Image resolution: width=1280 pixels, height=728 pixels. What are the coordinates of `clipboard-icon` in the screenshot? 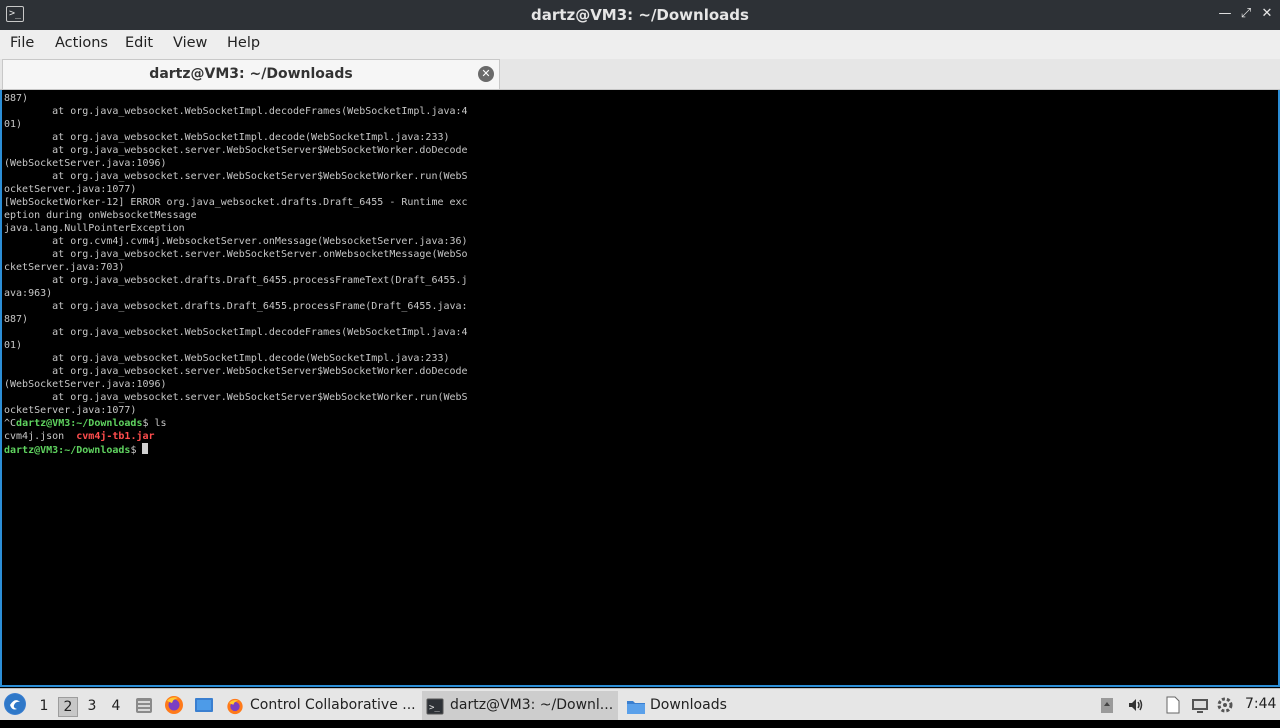 It's located at (1107, 705).